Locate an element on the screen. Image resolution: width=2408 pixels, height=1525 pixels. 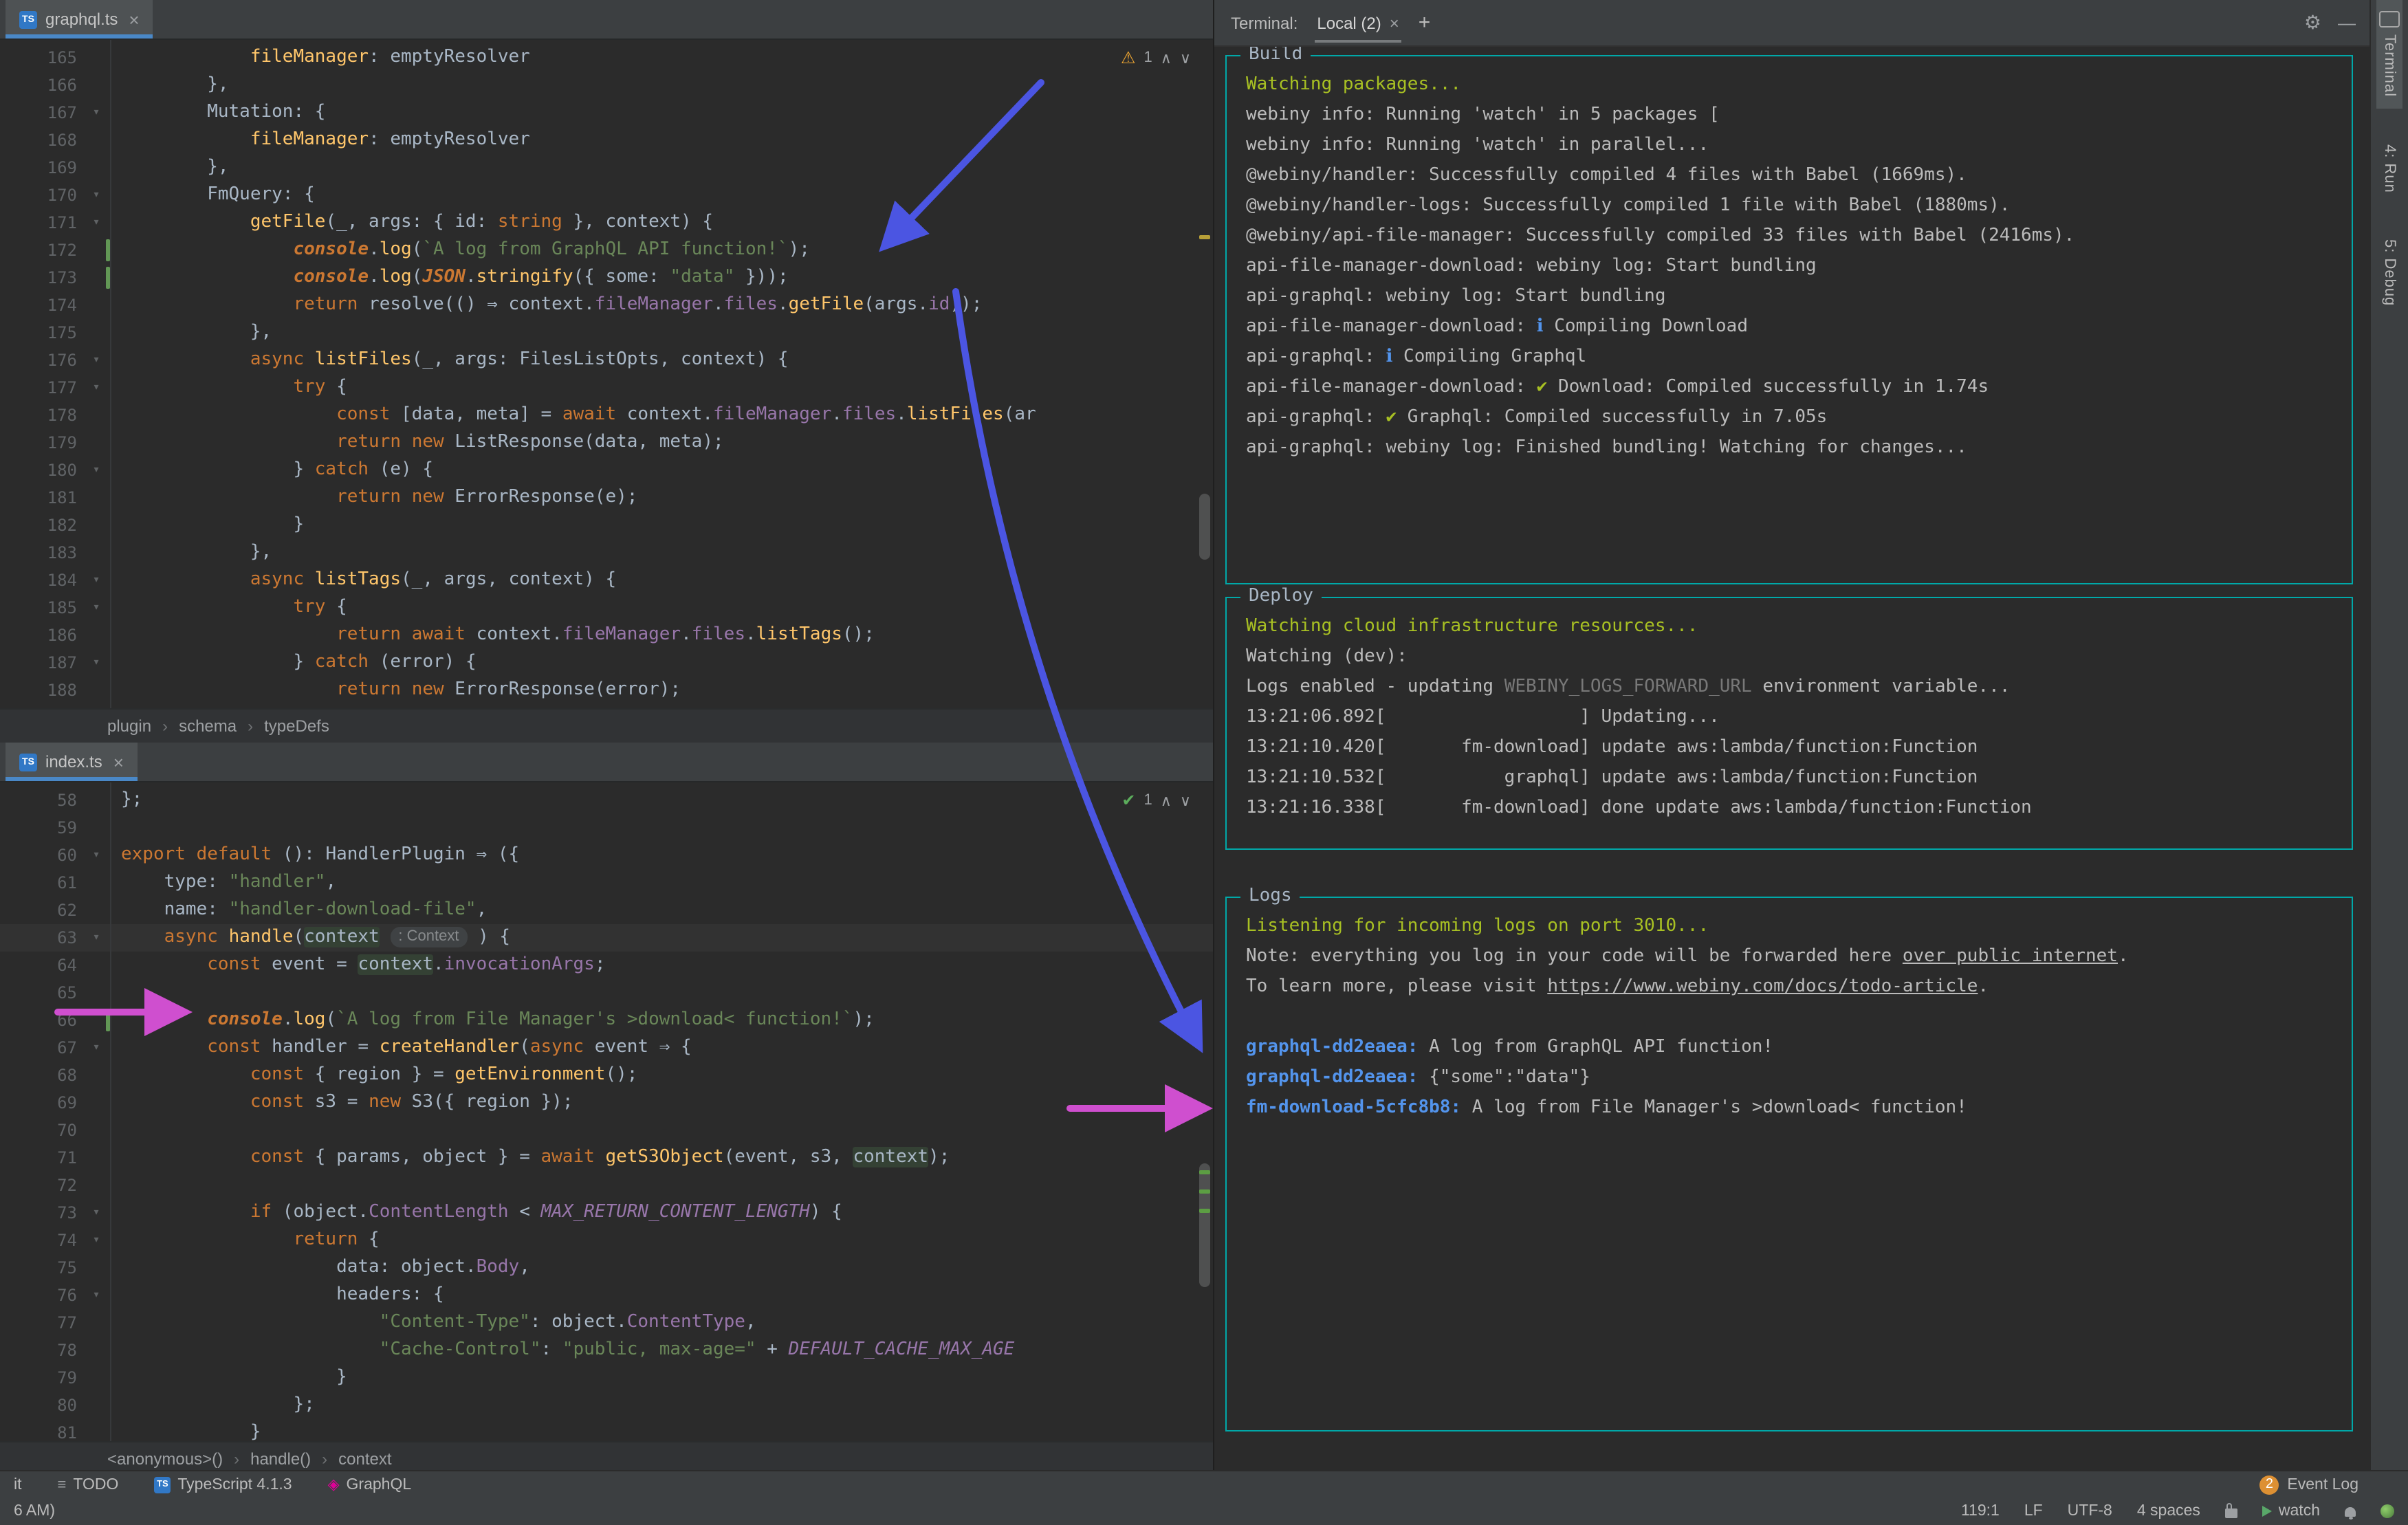
code-line: 65 is located at coordinates (606, 993).